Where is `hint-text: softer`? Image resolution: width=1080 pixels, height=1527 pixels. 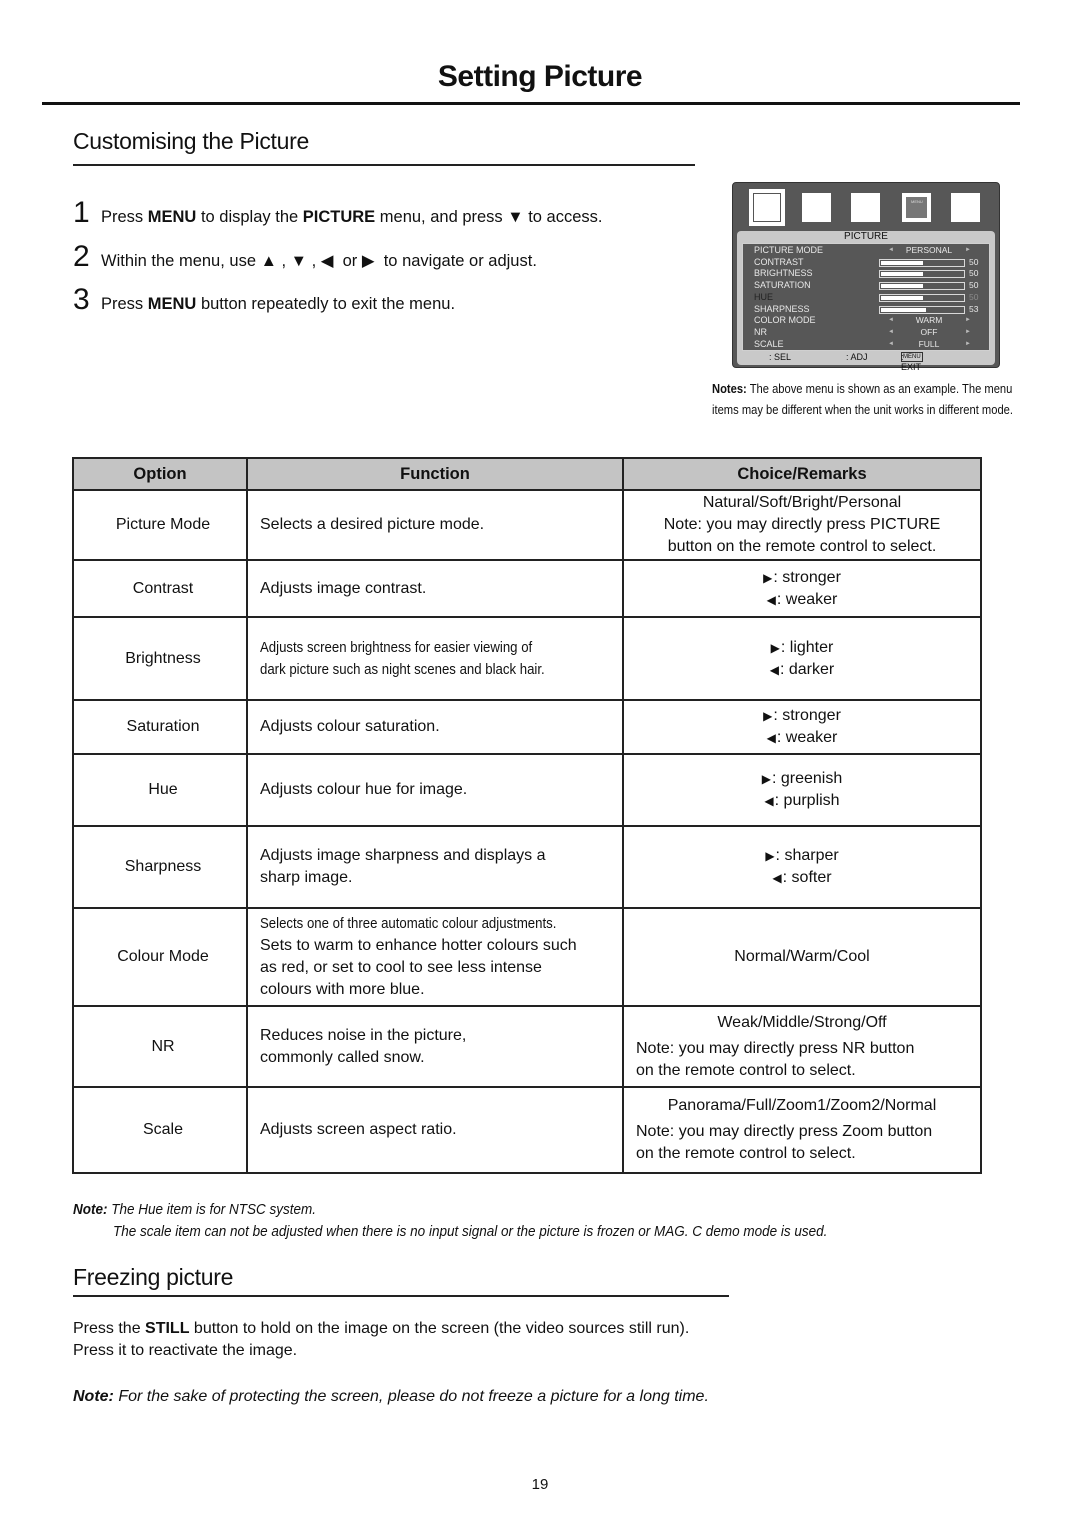 hint-text: softer is located at coordinates (811, 877).